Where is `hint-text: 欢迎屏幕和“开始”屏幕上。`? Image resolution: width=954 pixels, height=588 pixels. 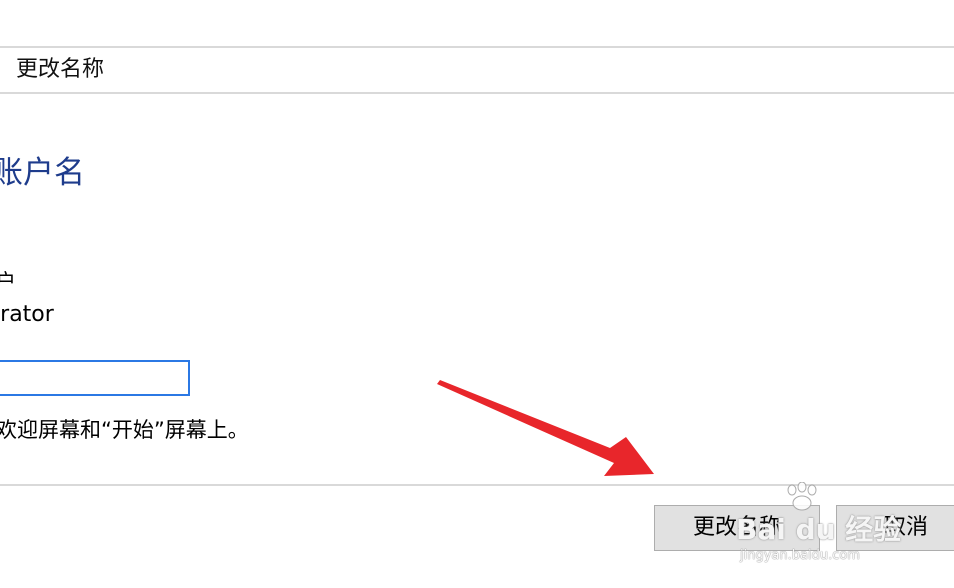 hint-text: 欢迎屏幕和“开始”屏幕上。 is located at coordinates (124, 430).